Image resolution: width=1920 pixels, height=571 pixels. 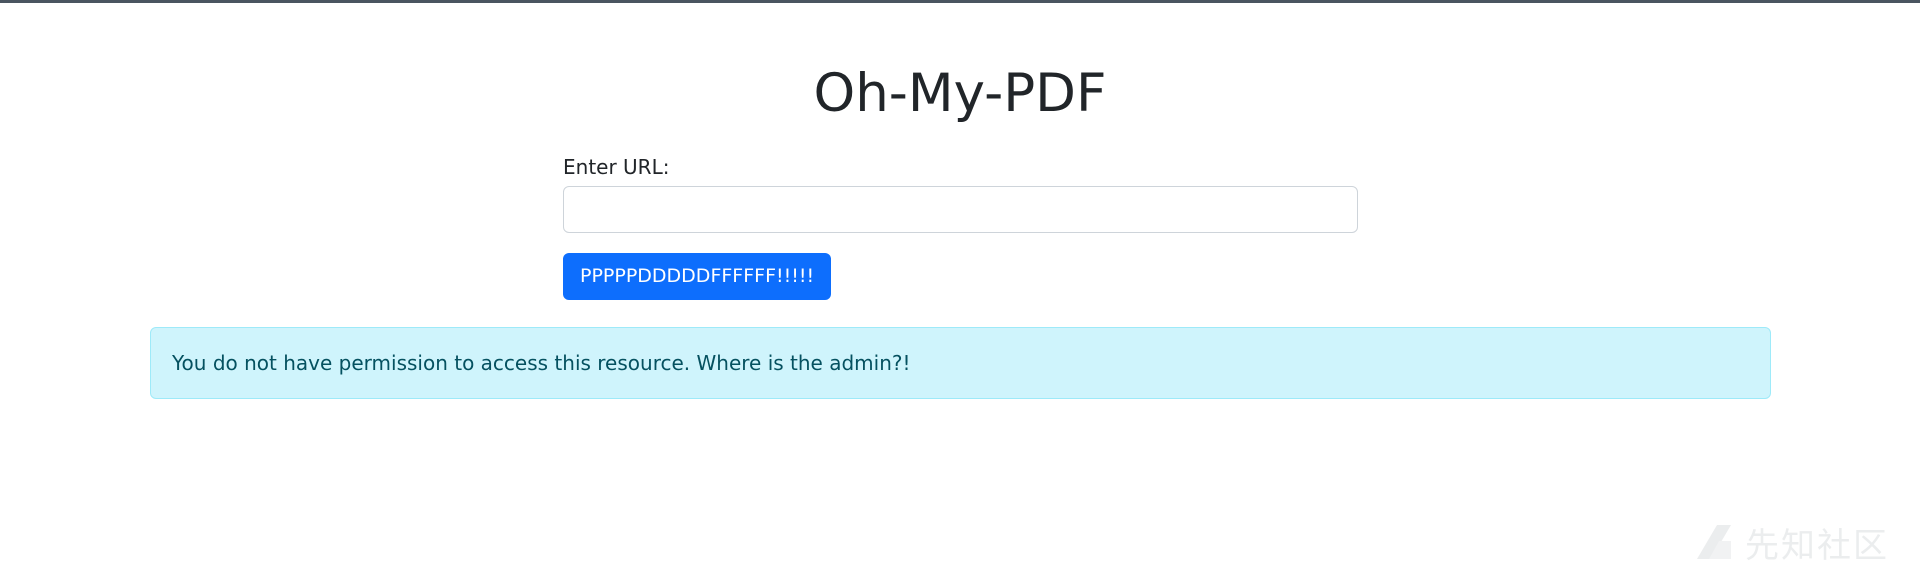 What do you see at coordinates (1714, 542) in the screenshot?
I see `xianzhi-logo-icon` at bounding box center [1714, 542].